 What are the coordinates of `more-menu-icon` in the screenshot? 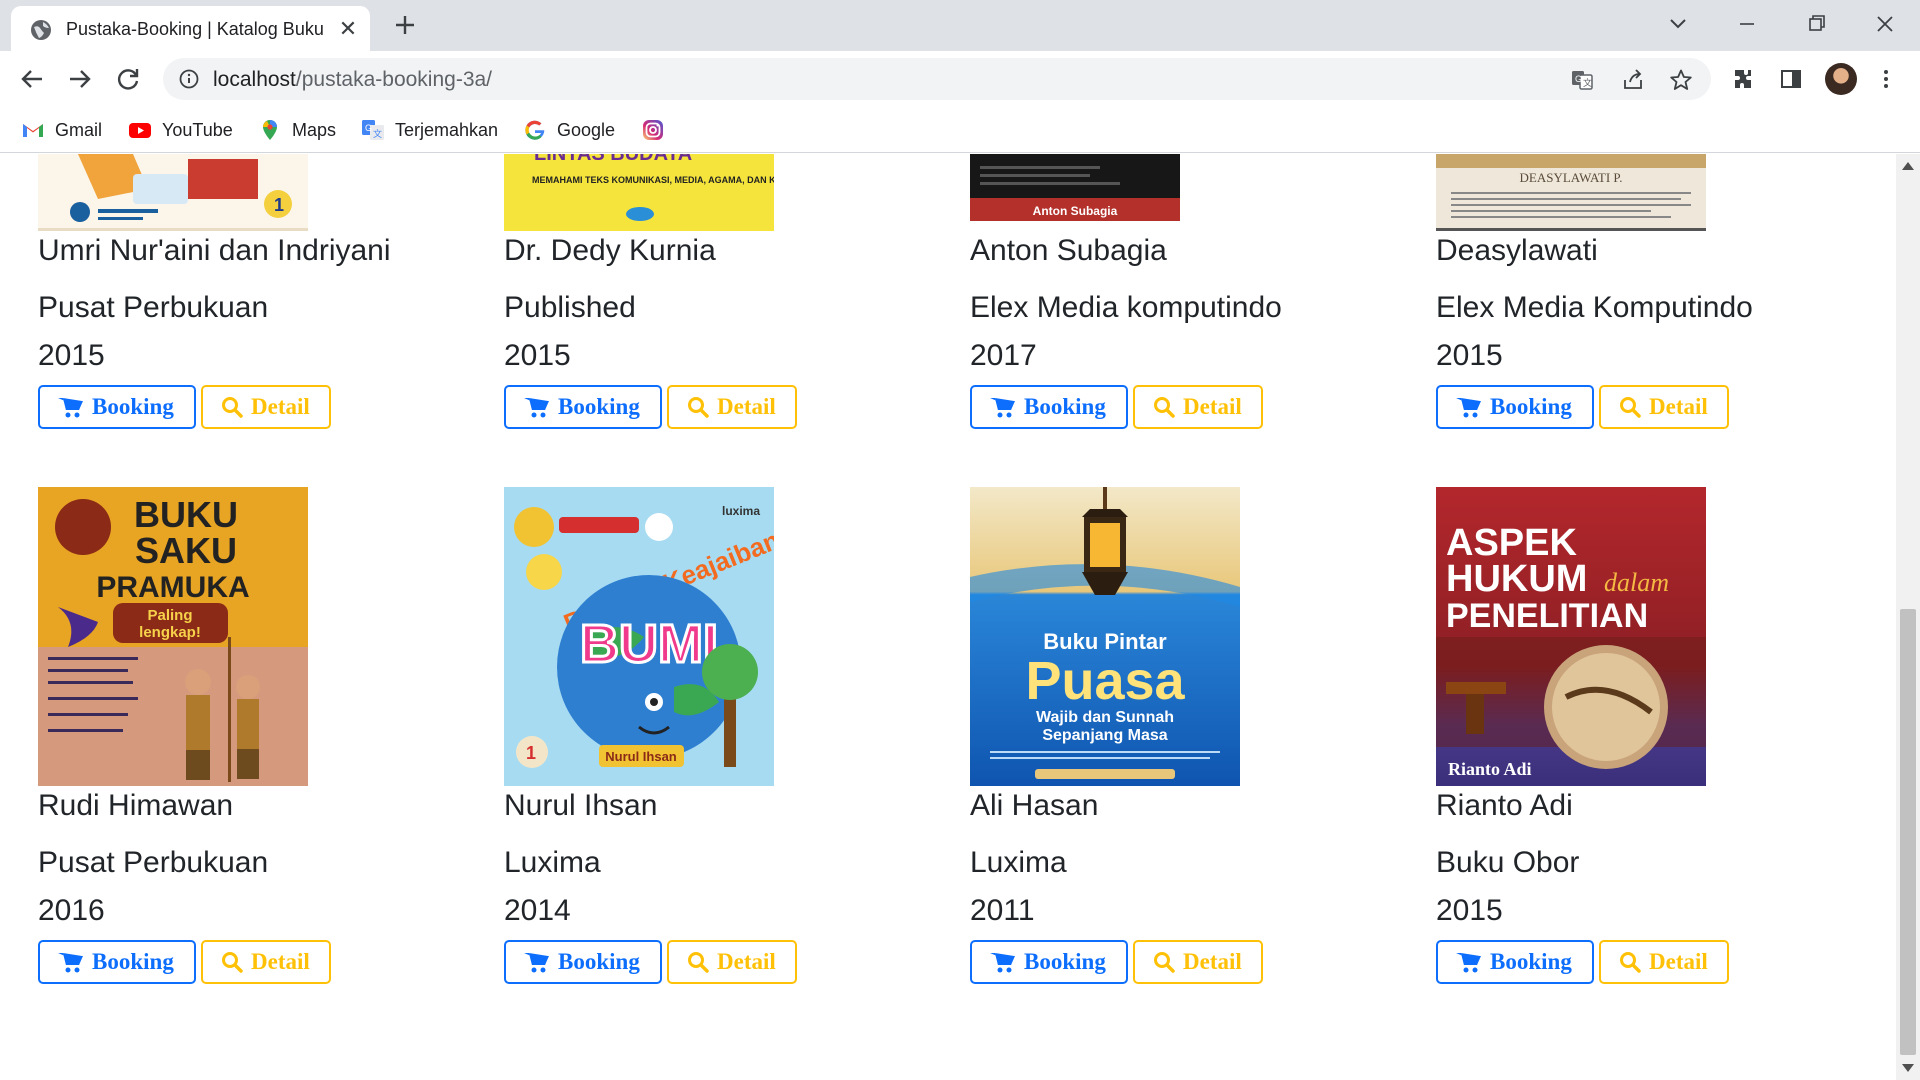 It's located at (1886, 79).